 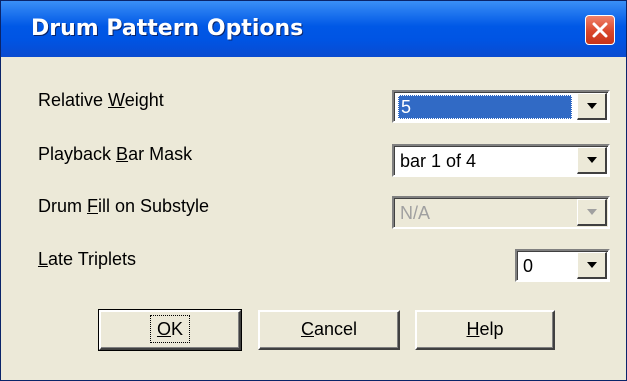 I want to click on close-x-icon, so click(x=600, y=30).